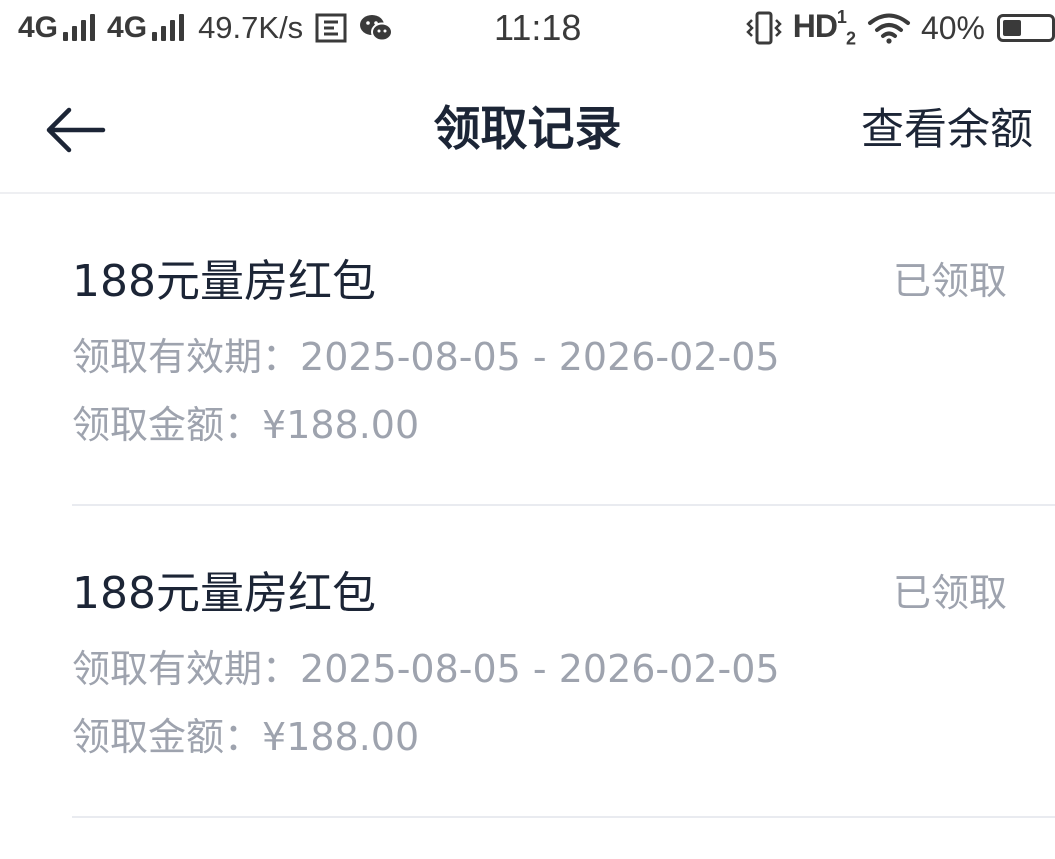  What do you see at coordinates (376, 28) in the screenshot?
I see `wechat-icon` at bounding box center [376, 28].